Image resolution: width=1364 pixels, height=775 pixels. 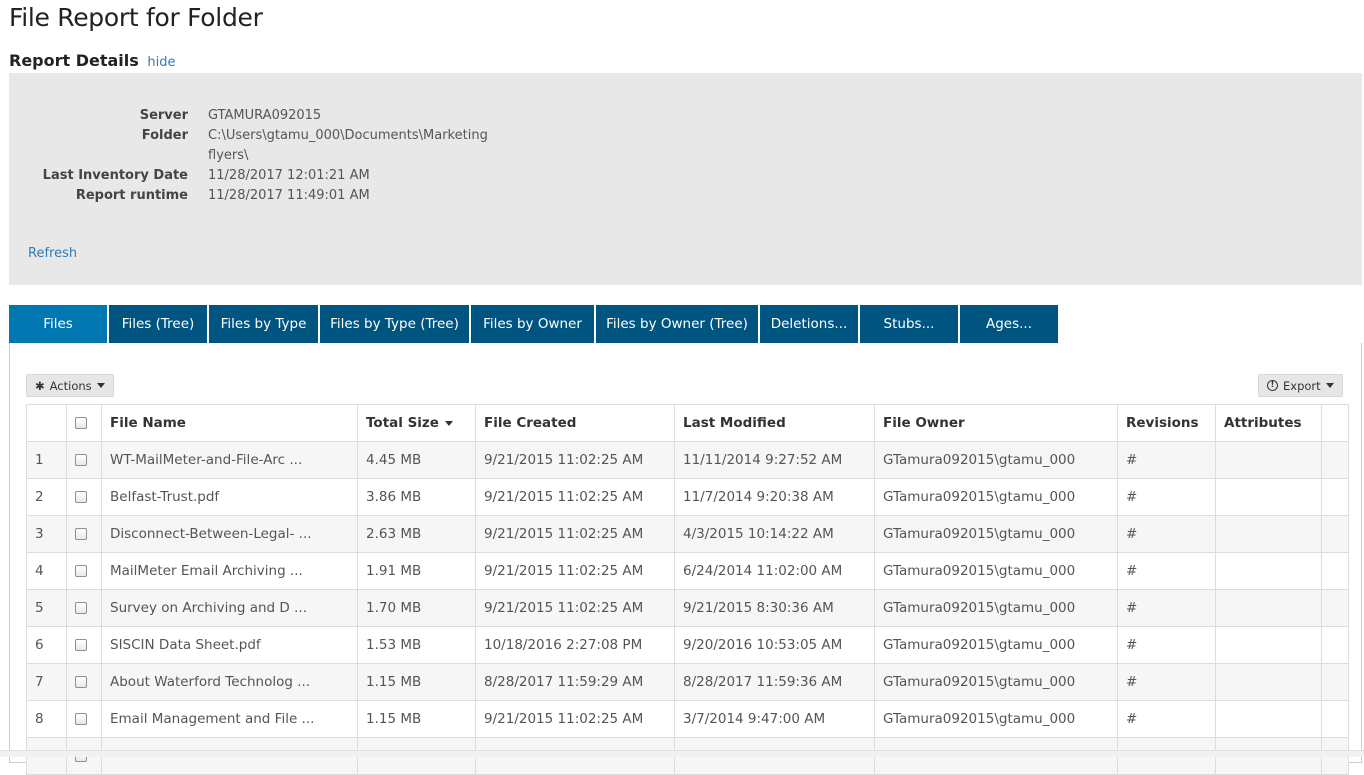 I want to click on tab-files: Files, so click(x=58, y=324).